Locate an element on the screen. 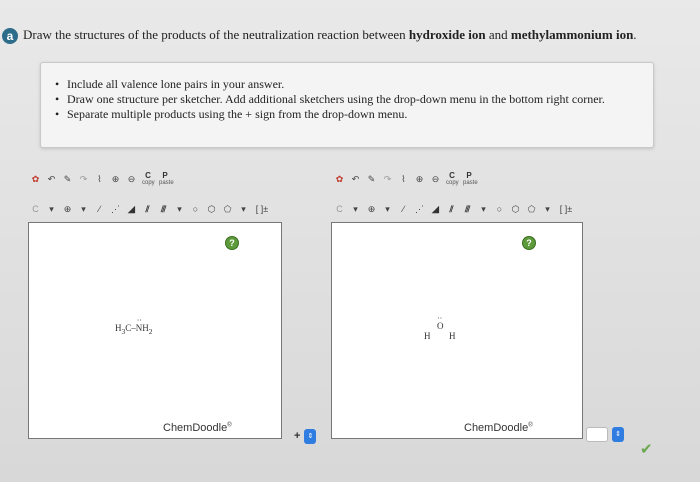  dropdown-box is located at coordinates (597, 434).